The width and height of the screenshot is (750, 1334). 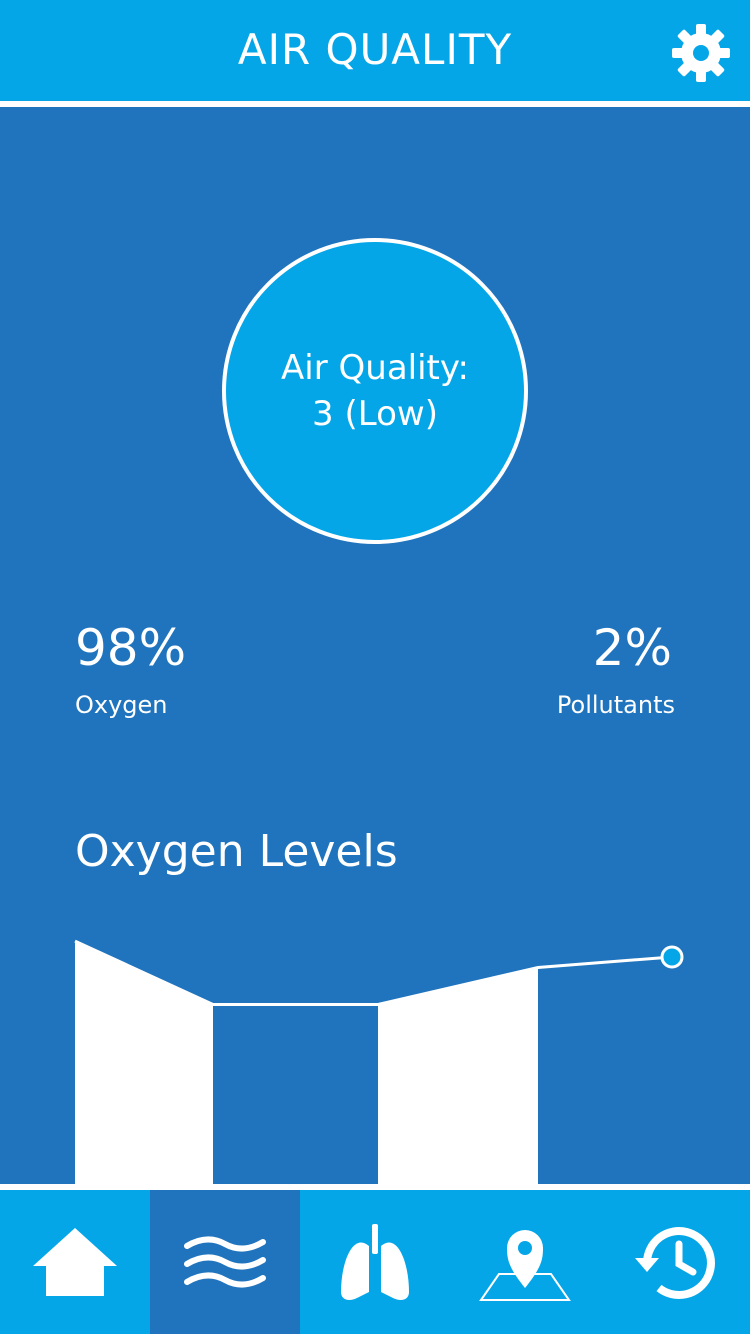 I want to click on top-bar: AIR QUALITY, so click(x=375, y=50).